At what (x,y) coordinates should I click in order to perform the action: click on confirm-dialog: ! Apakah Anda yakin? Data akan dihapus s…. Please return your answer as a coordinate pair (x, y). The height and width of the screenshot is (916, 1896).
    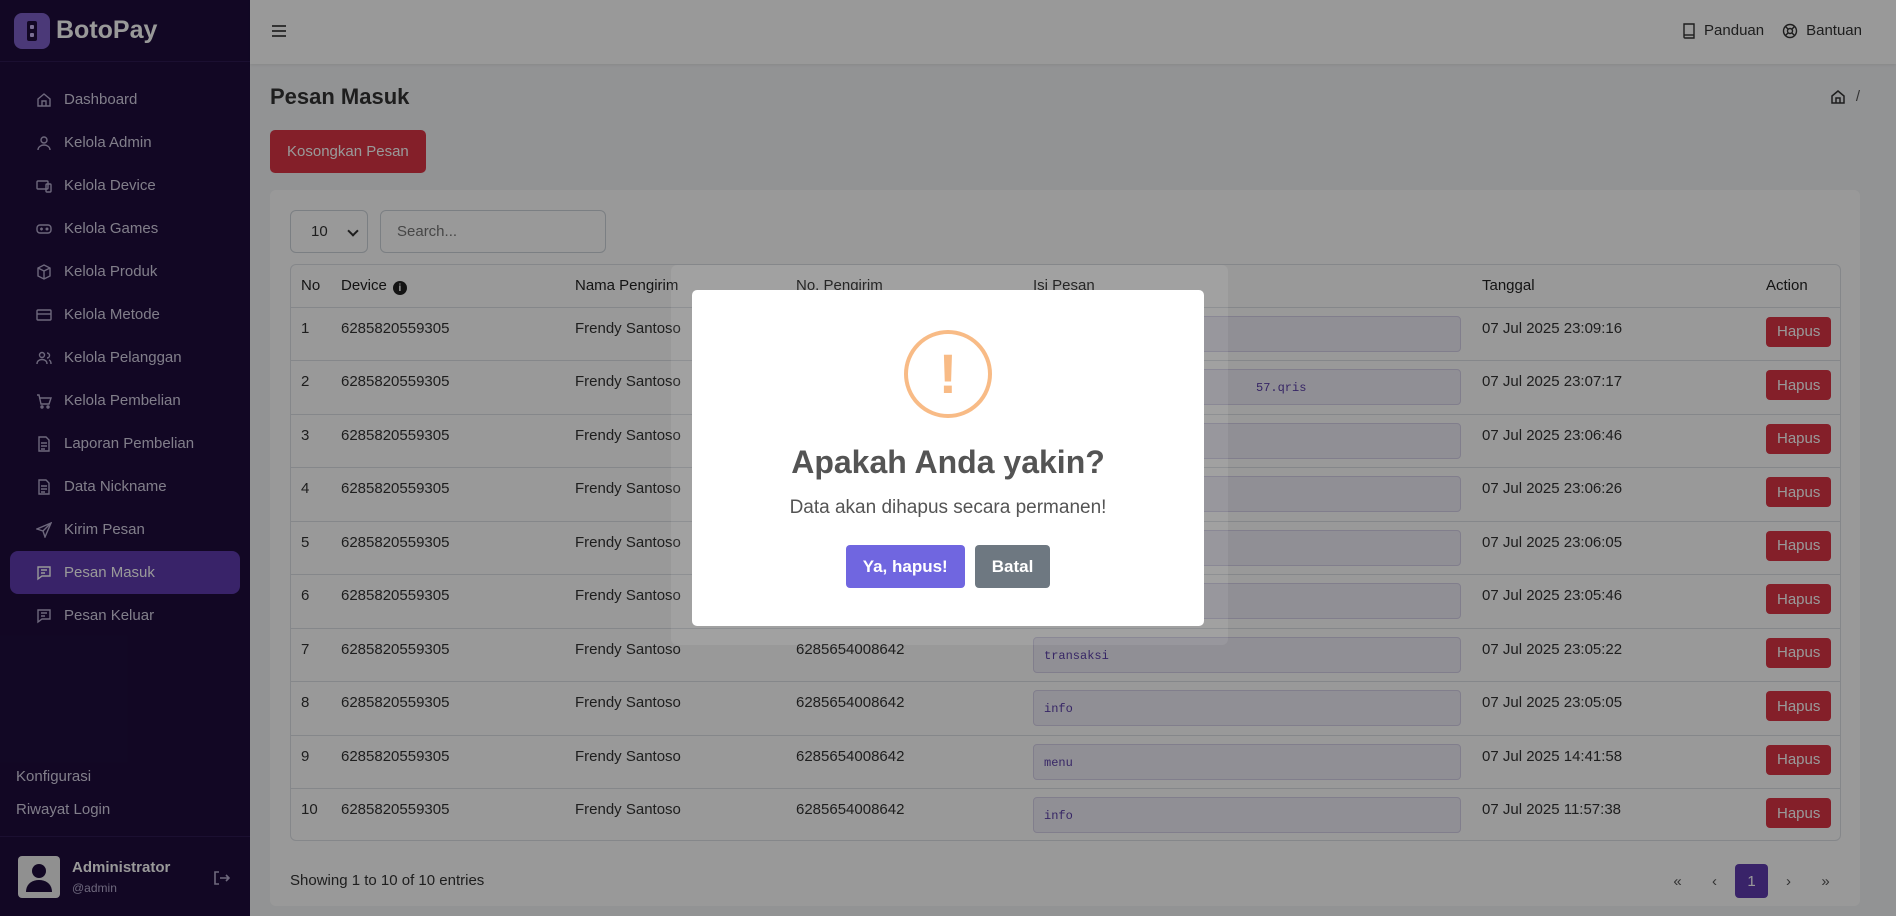
    Looking at the image, I should click on (948, 458).